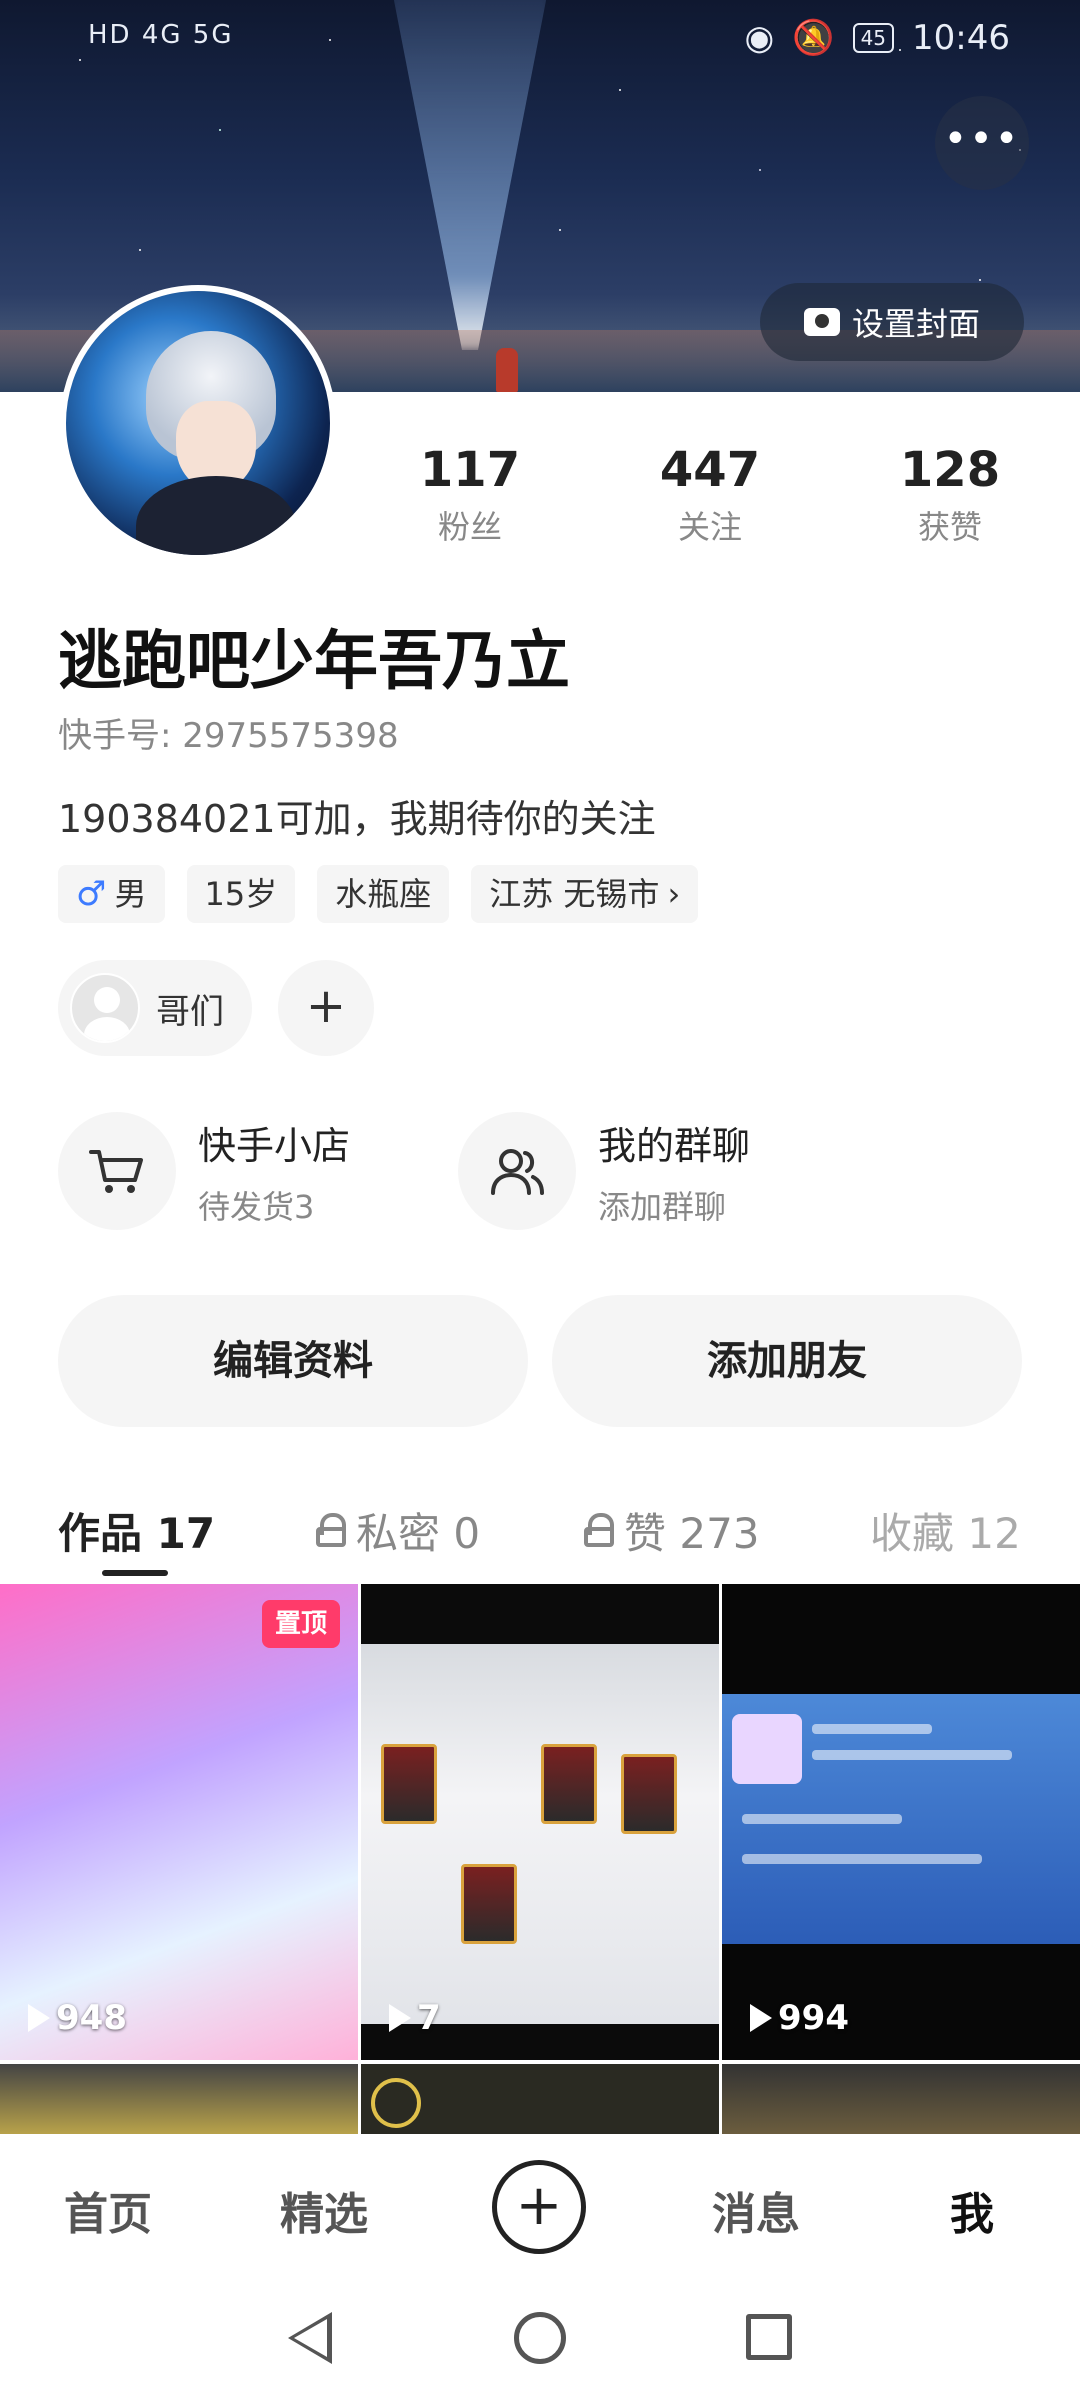 Image resolution: width=1080 pixels, height=2400 pixels. I want to click on location-label: 江苏 无锡市, so click(574, 894).